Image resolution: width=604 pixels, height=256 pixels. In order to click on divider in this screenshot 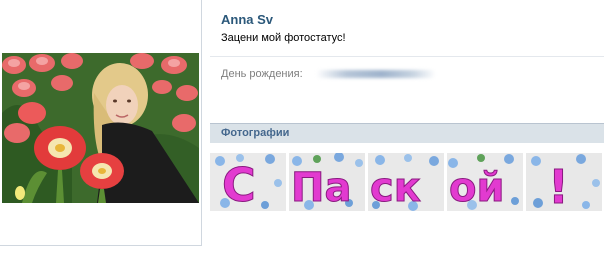, I will do `click(407, 56)`.